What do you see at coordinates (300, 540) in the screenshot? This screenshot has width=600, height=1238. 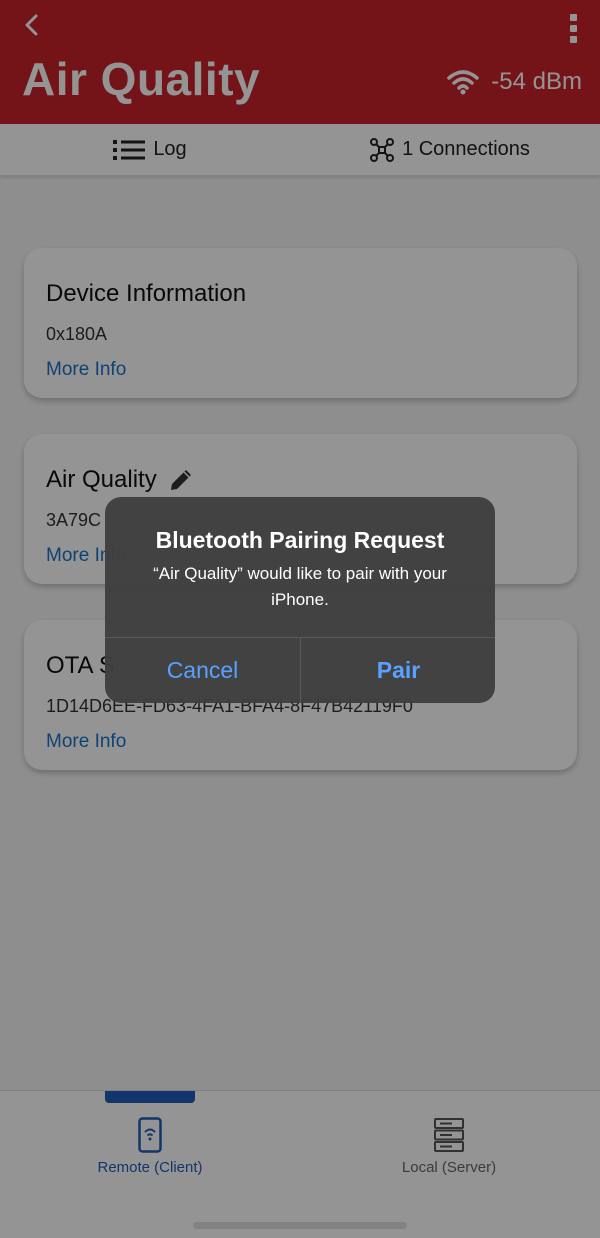 I see `alert-title: Bluetooth Pairing Request` at bounding box center [300, 540].